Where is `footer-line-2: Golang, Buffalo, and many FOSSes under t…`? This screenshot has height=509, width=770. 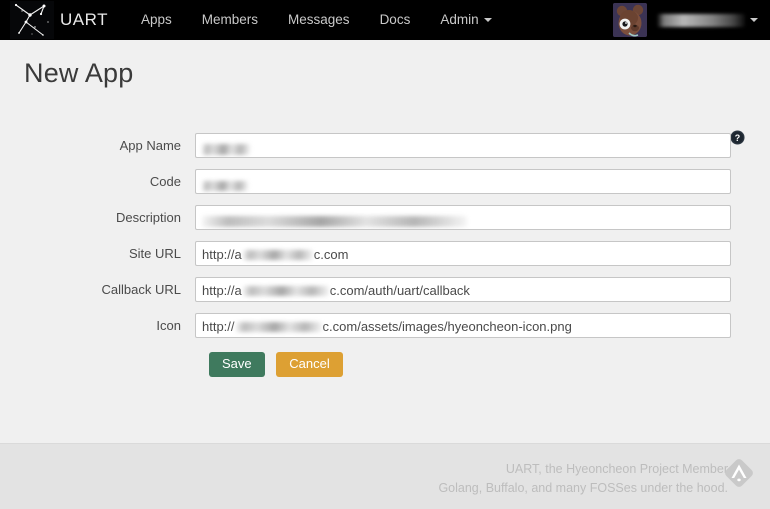
footer-line-2: Golang, Buffalo, and many FOSSes under t… is located at coordinates (583, 488).